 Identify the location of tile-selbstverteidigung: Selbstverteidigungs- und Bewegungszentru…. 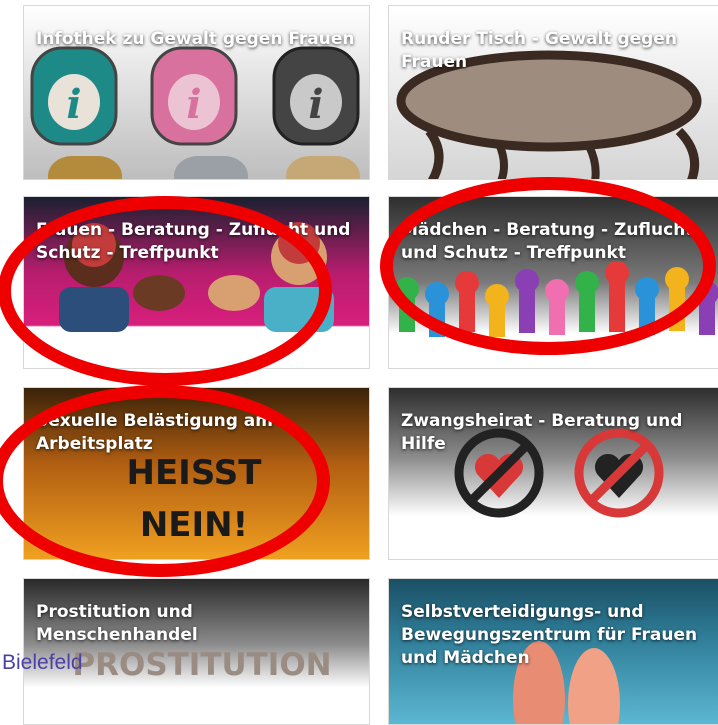
(553, 651).